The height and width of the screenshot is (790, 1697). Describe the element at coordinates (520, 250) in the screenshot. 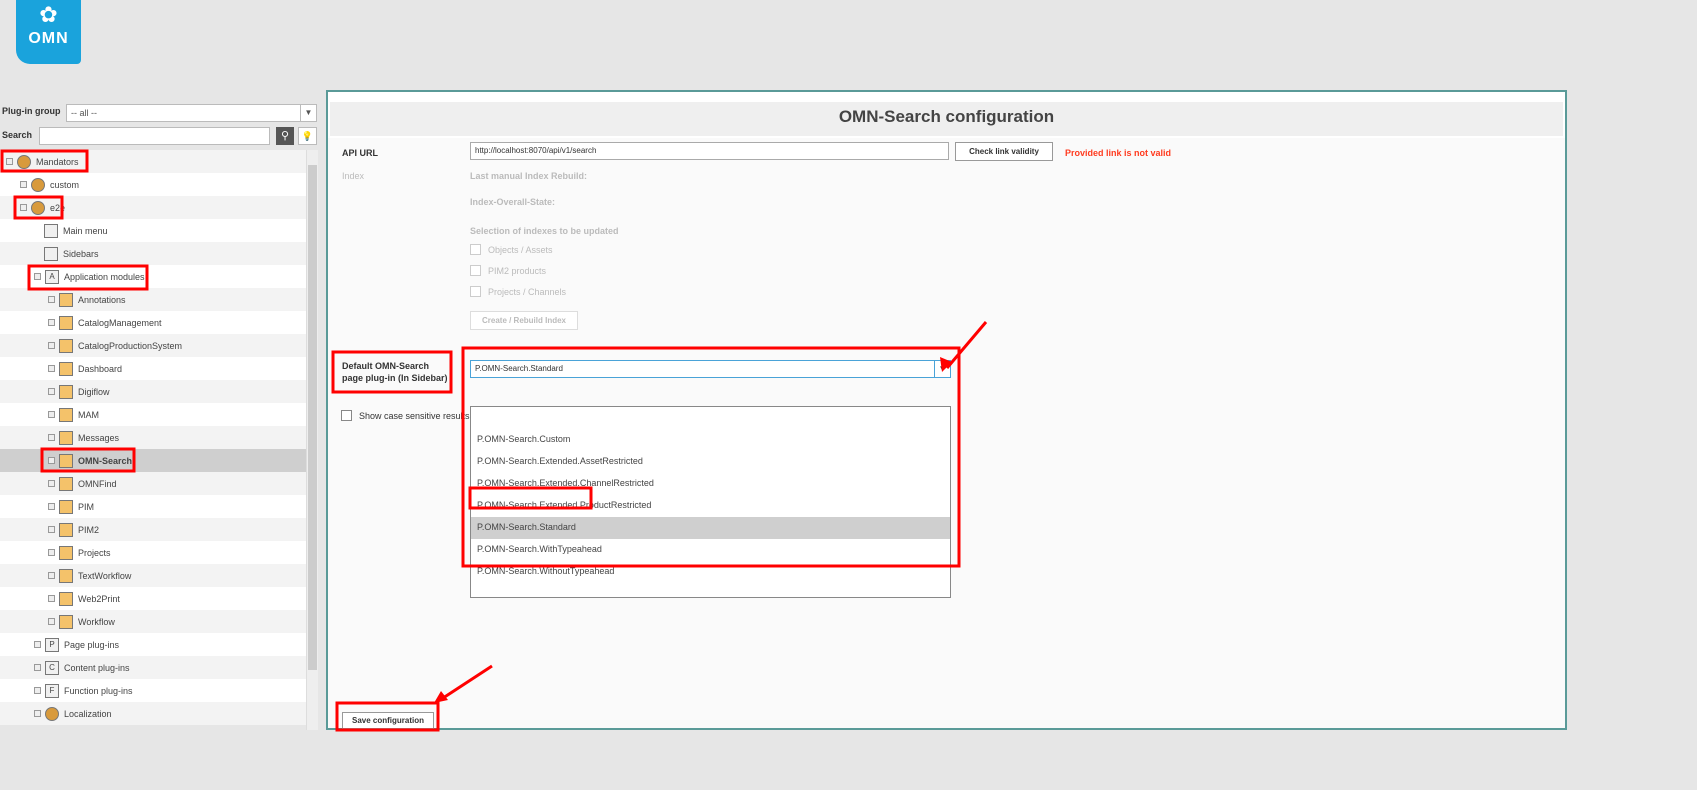

I see `index-option-label: Objects / Assets` at that location.